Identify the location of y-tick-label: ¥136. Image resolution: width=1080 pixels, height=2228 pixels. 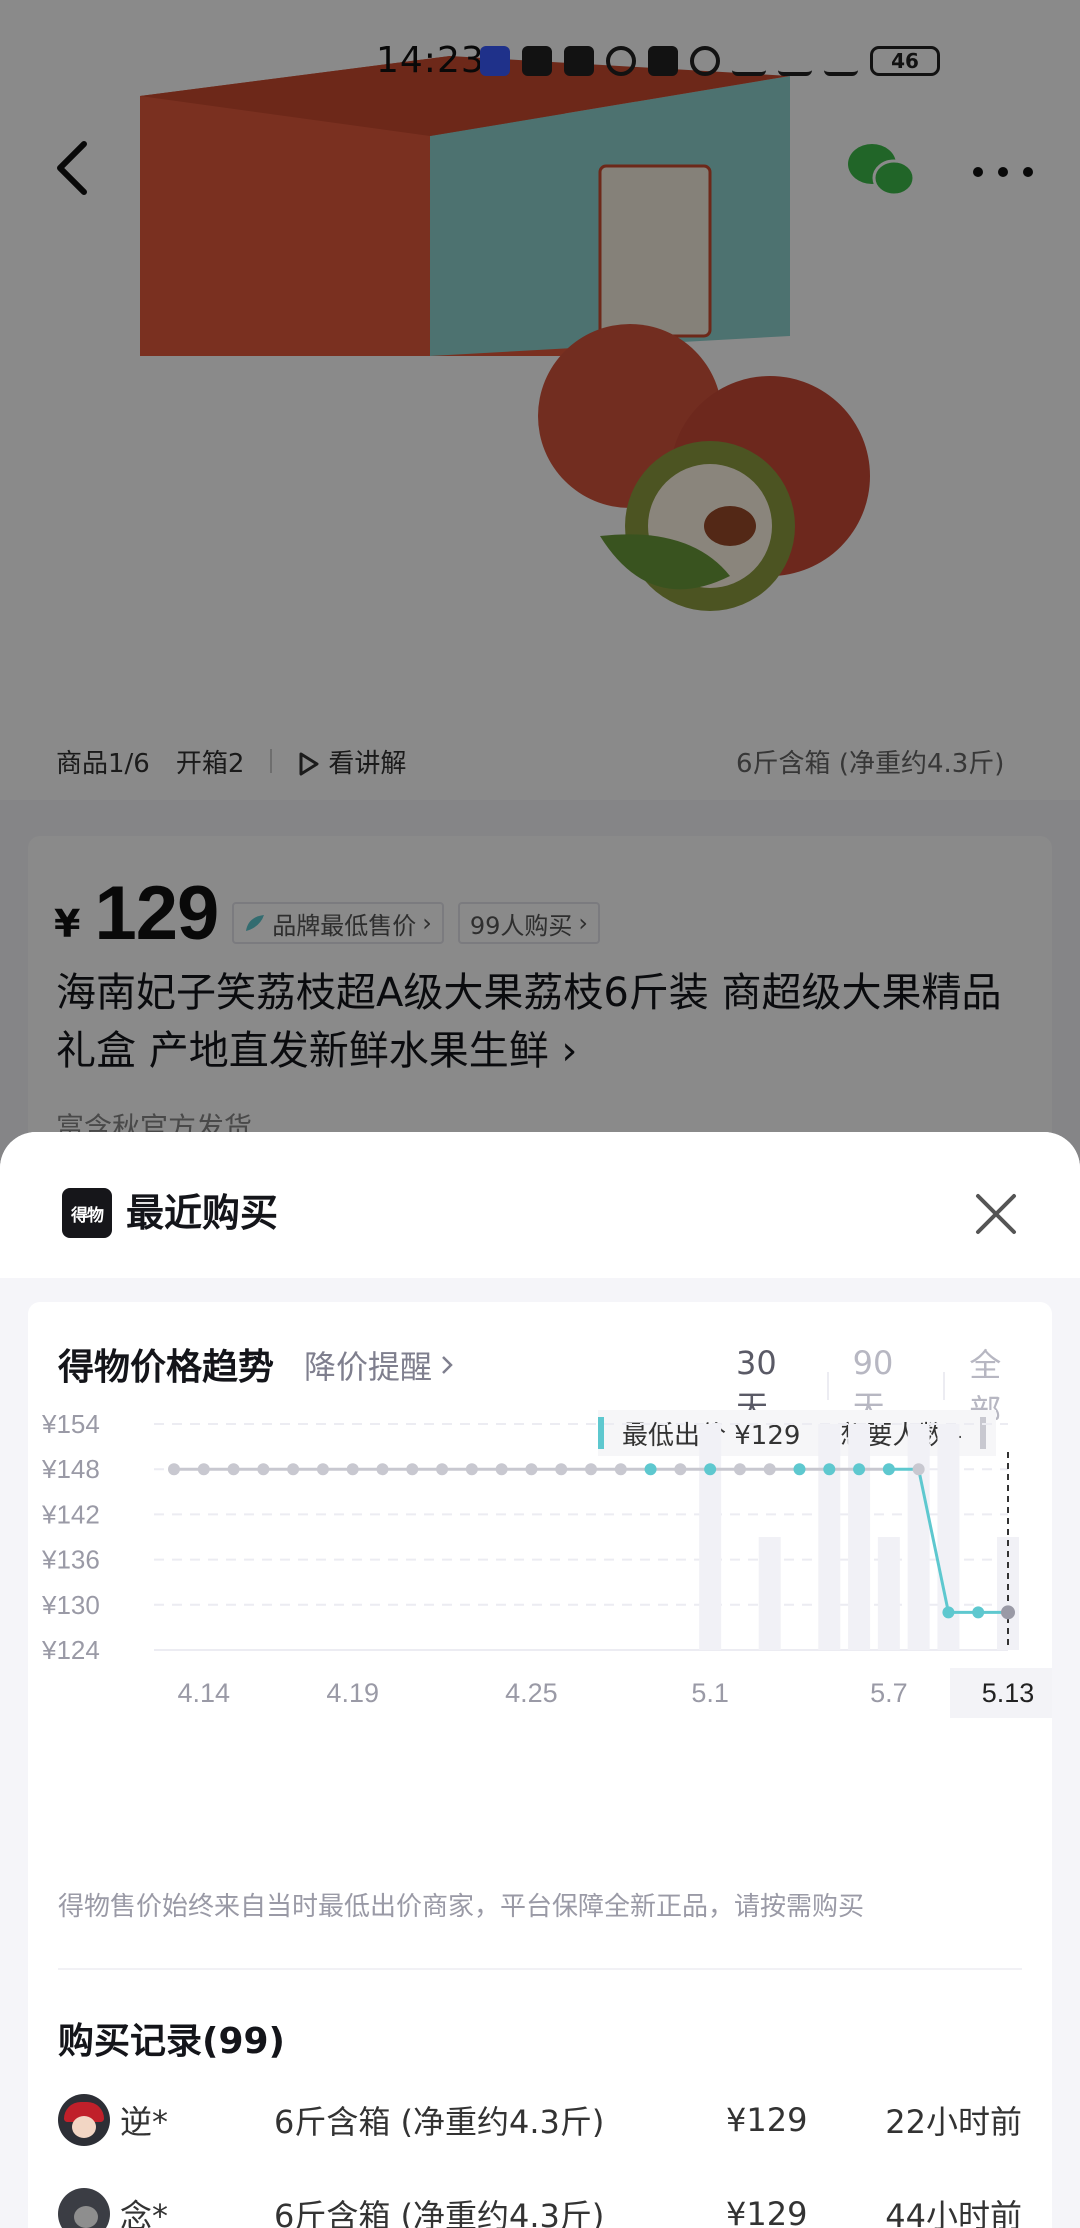
(70, 1560).